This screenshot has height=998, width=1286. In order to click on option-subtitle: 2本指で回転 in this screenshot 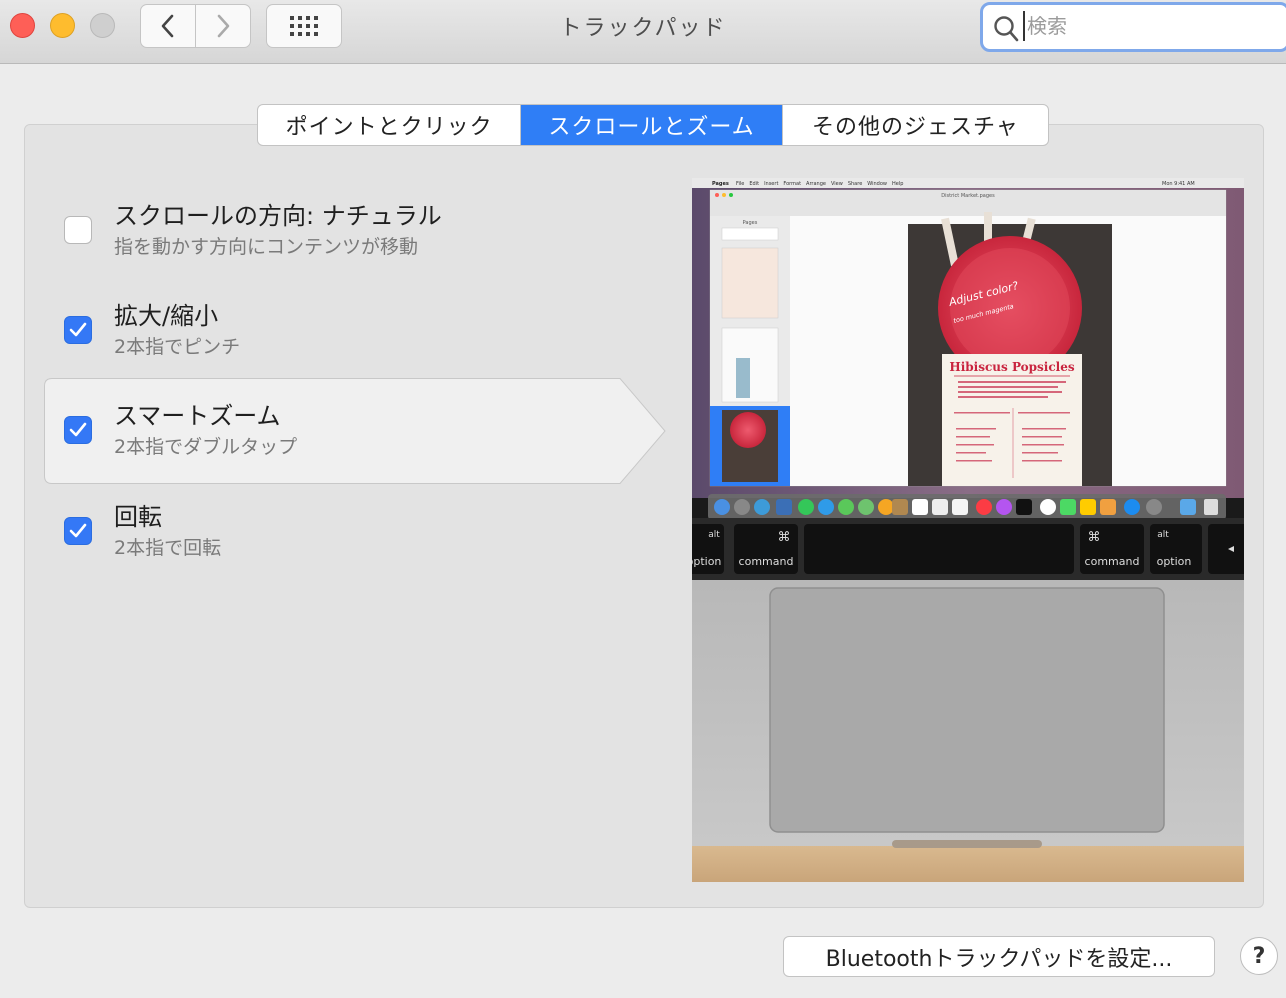, I will do `click(168, 548)`.